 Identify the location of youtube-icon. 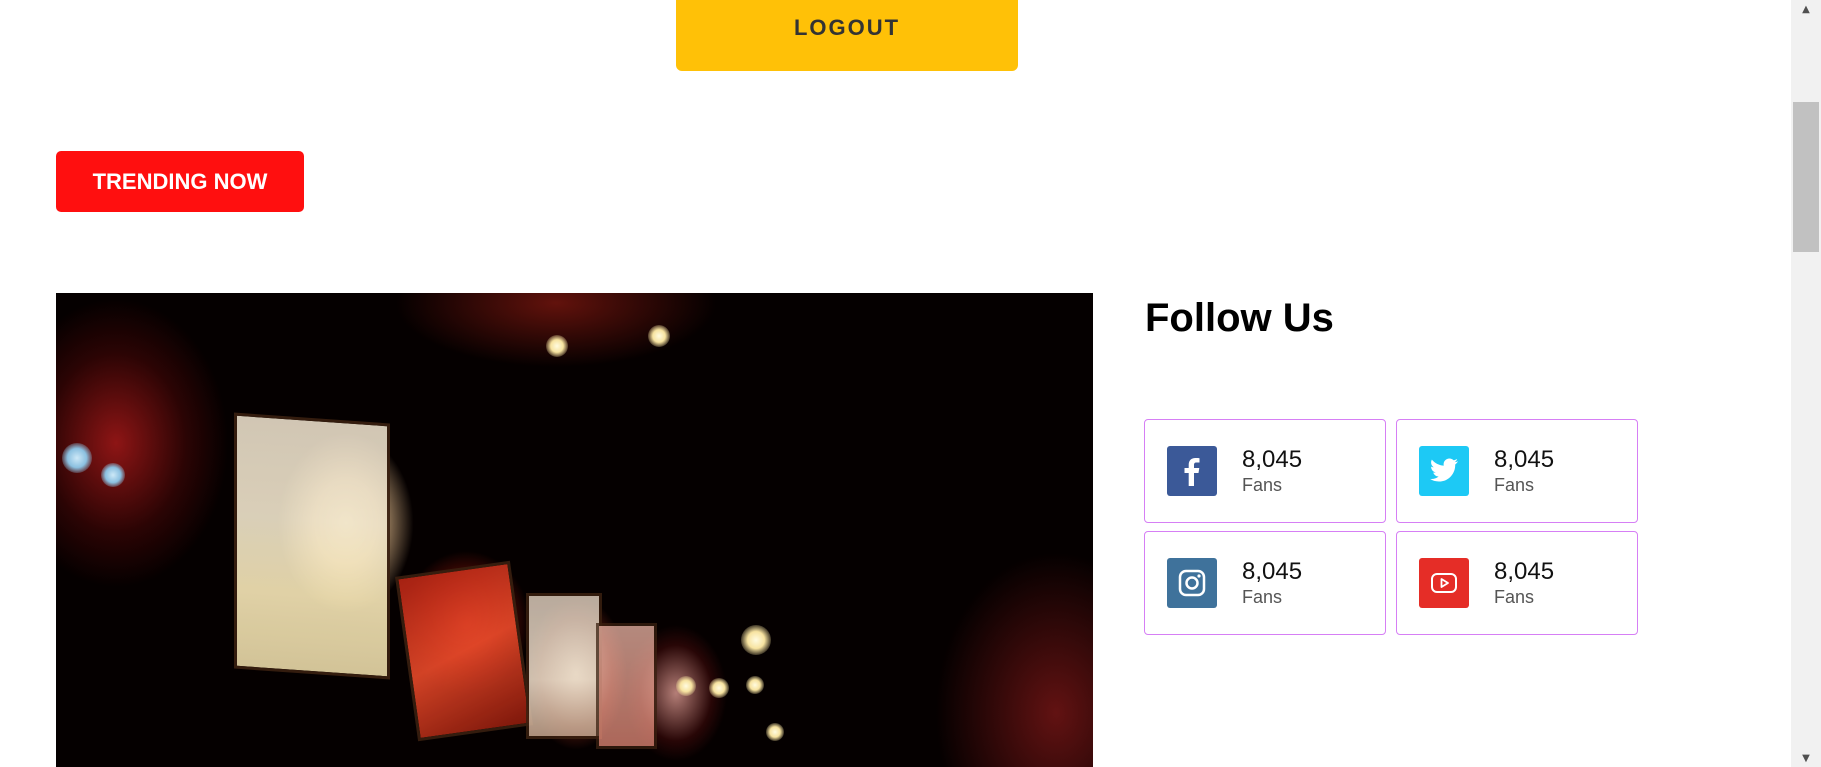
(1444, 583).